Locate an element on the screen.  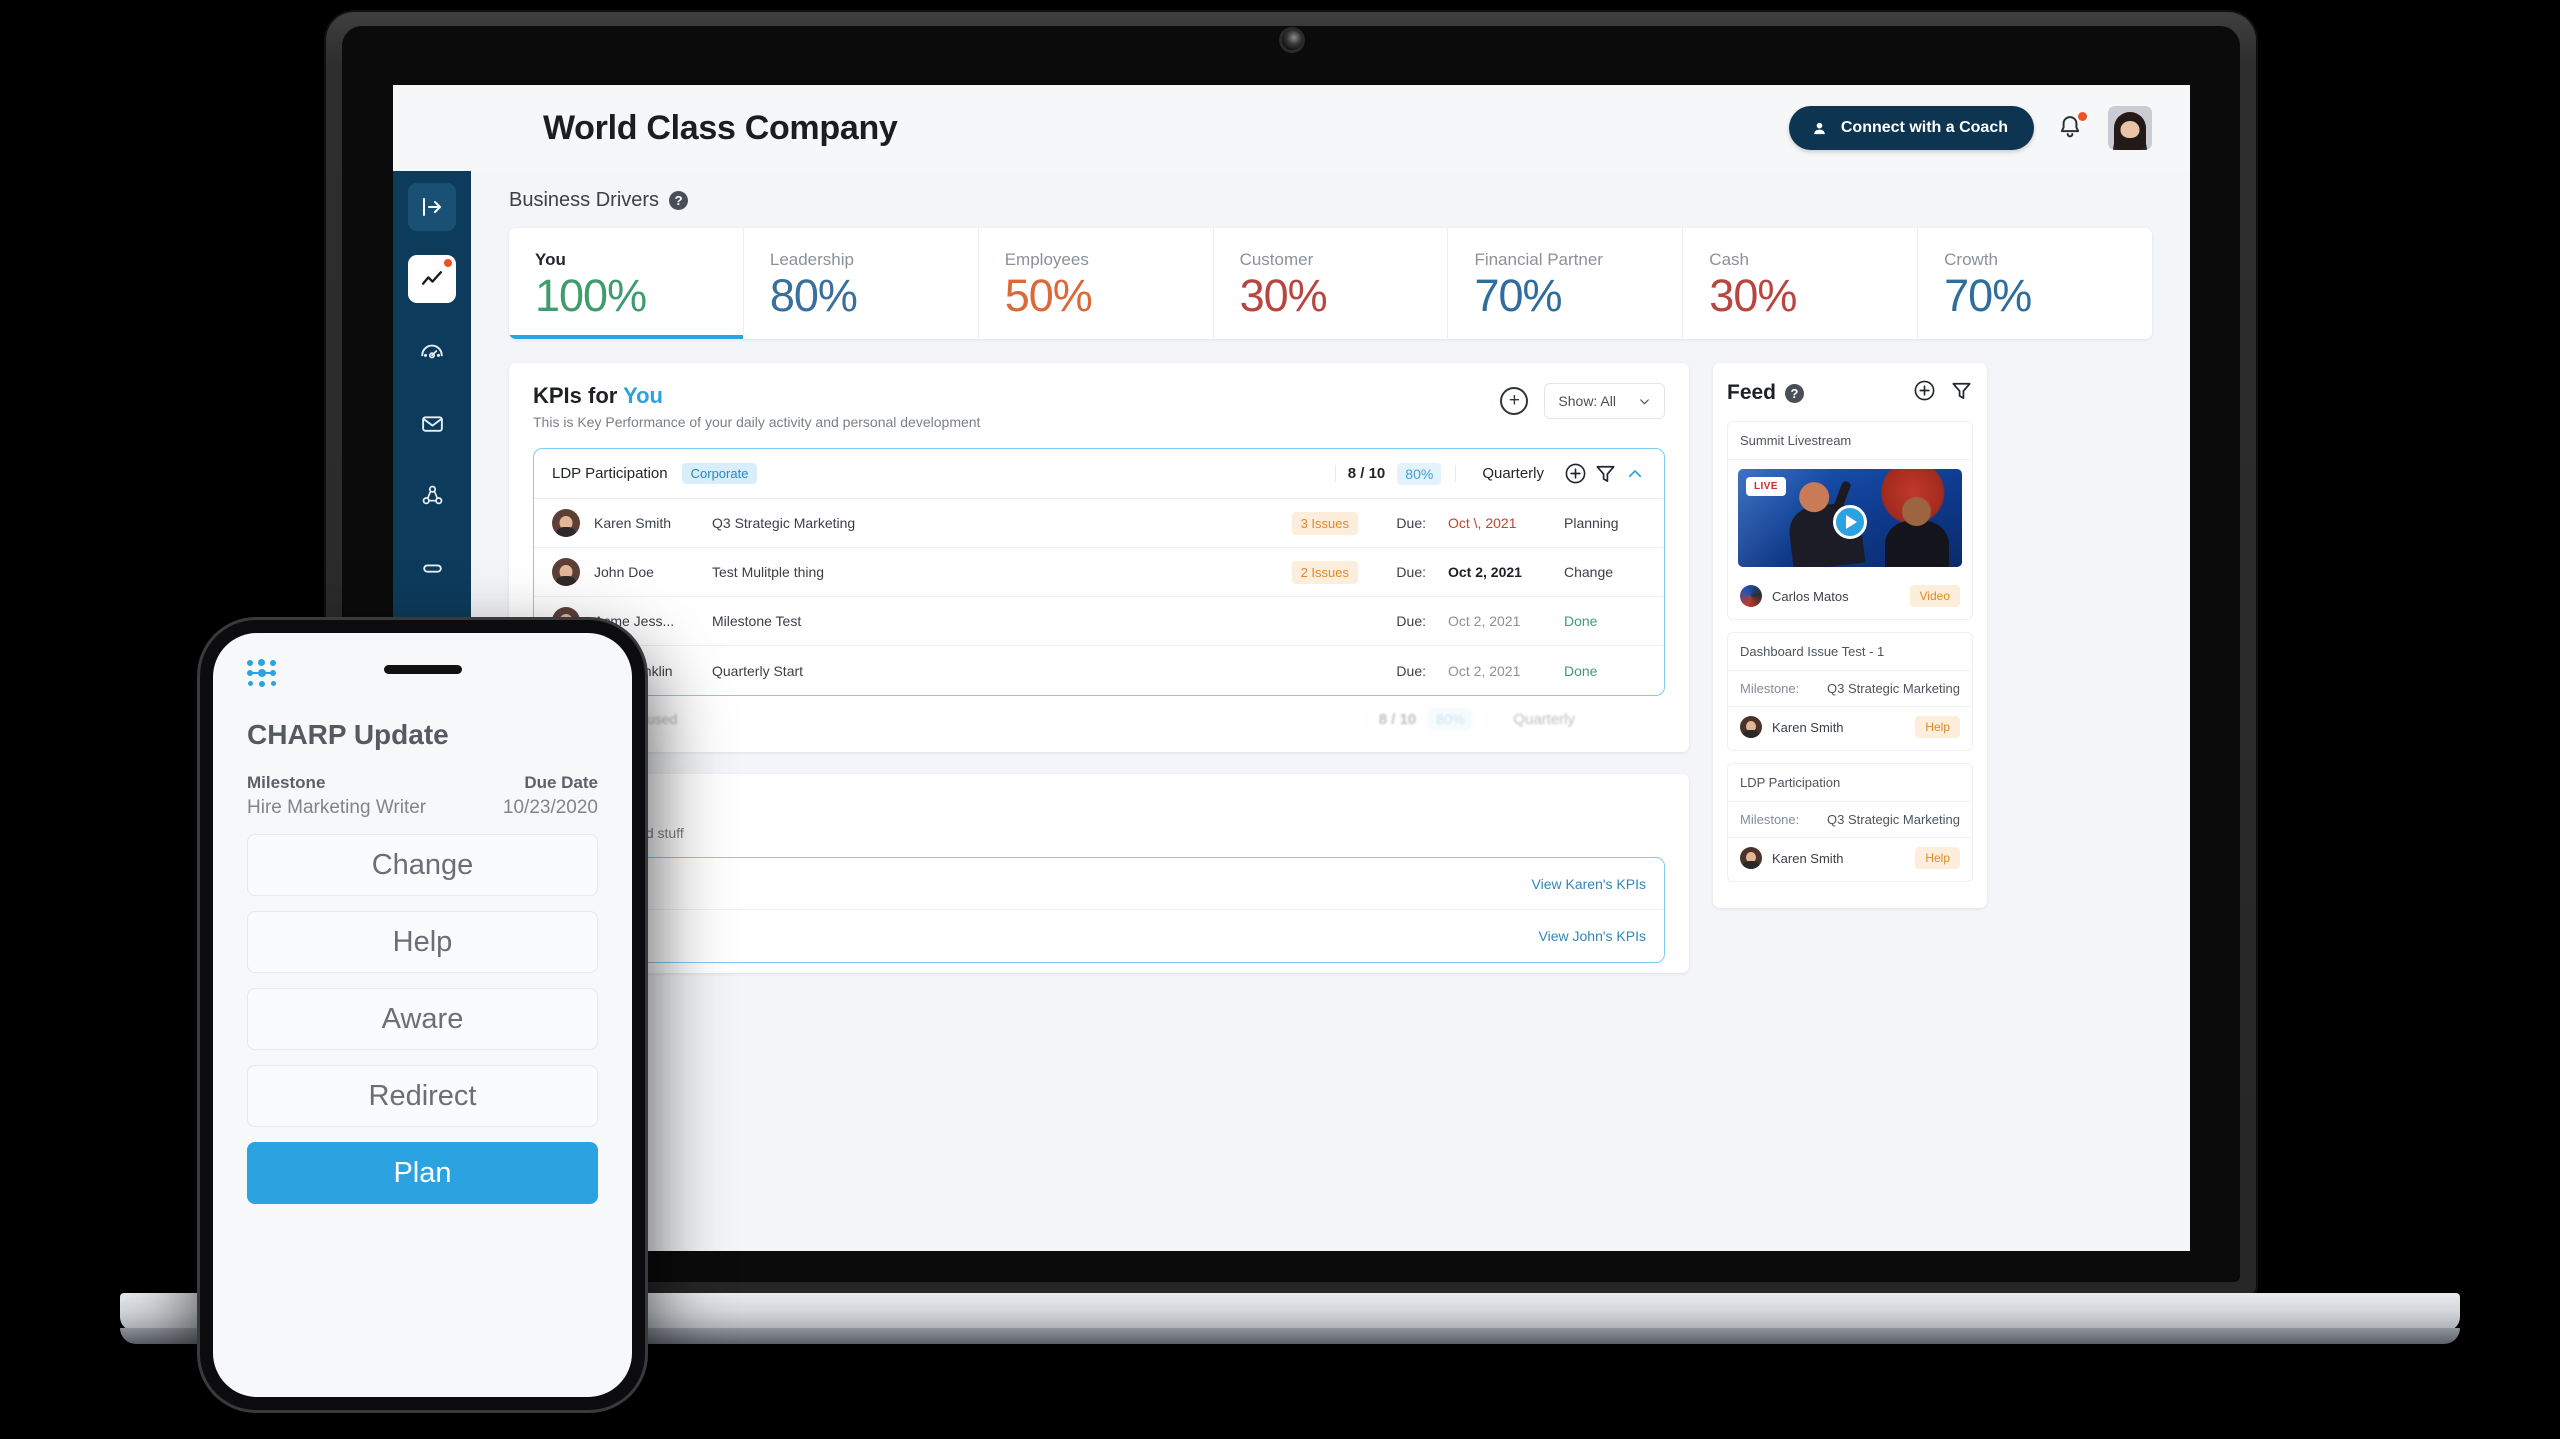
add-kpi-button: + is located at coordinates (1514, 401).